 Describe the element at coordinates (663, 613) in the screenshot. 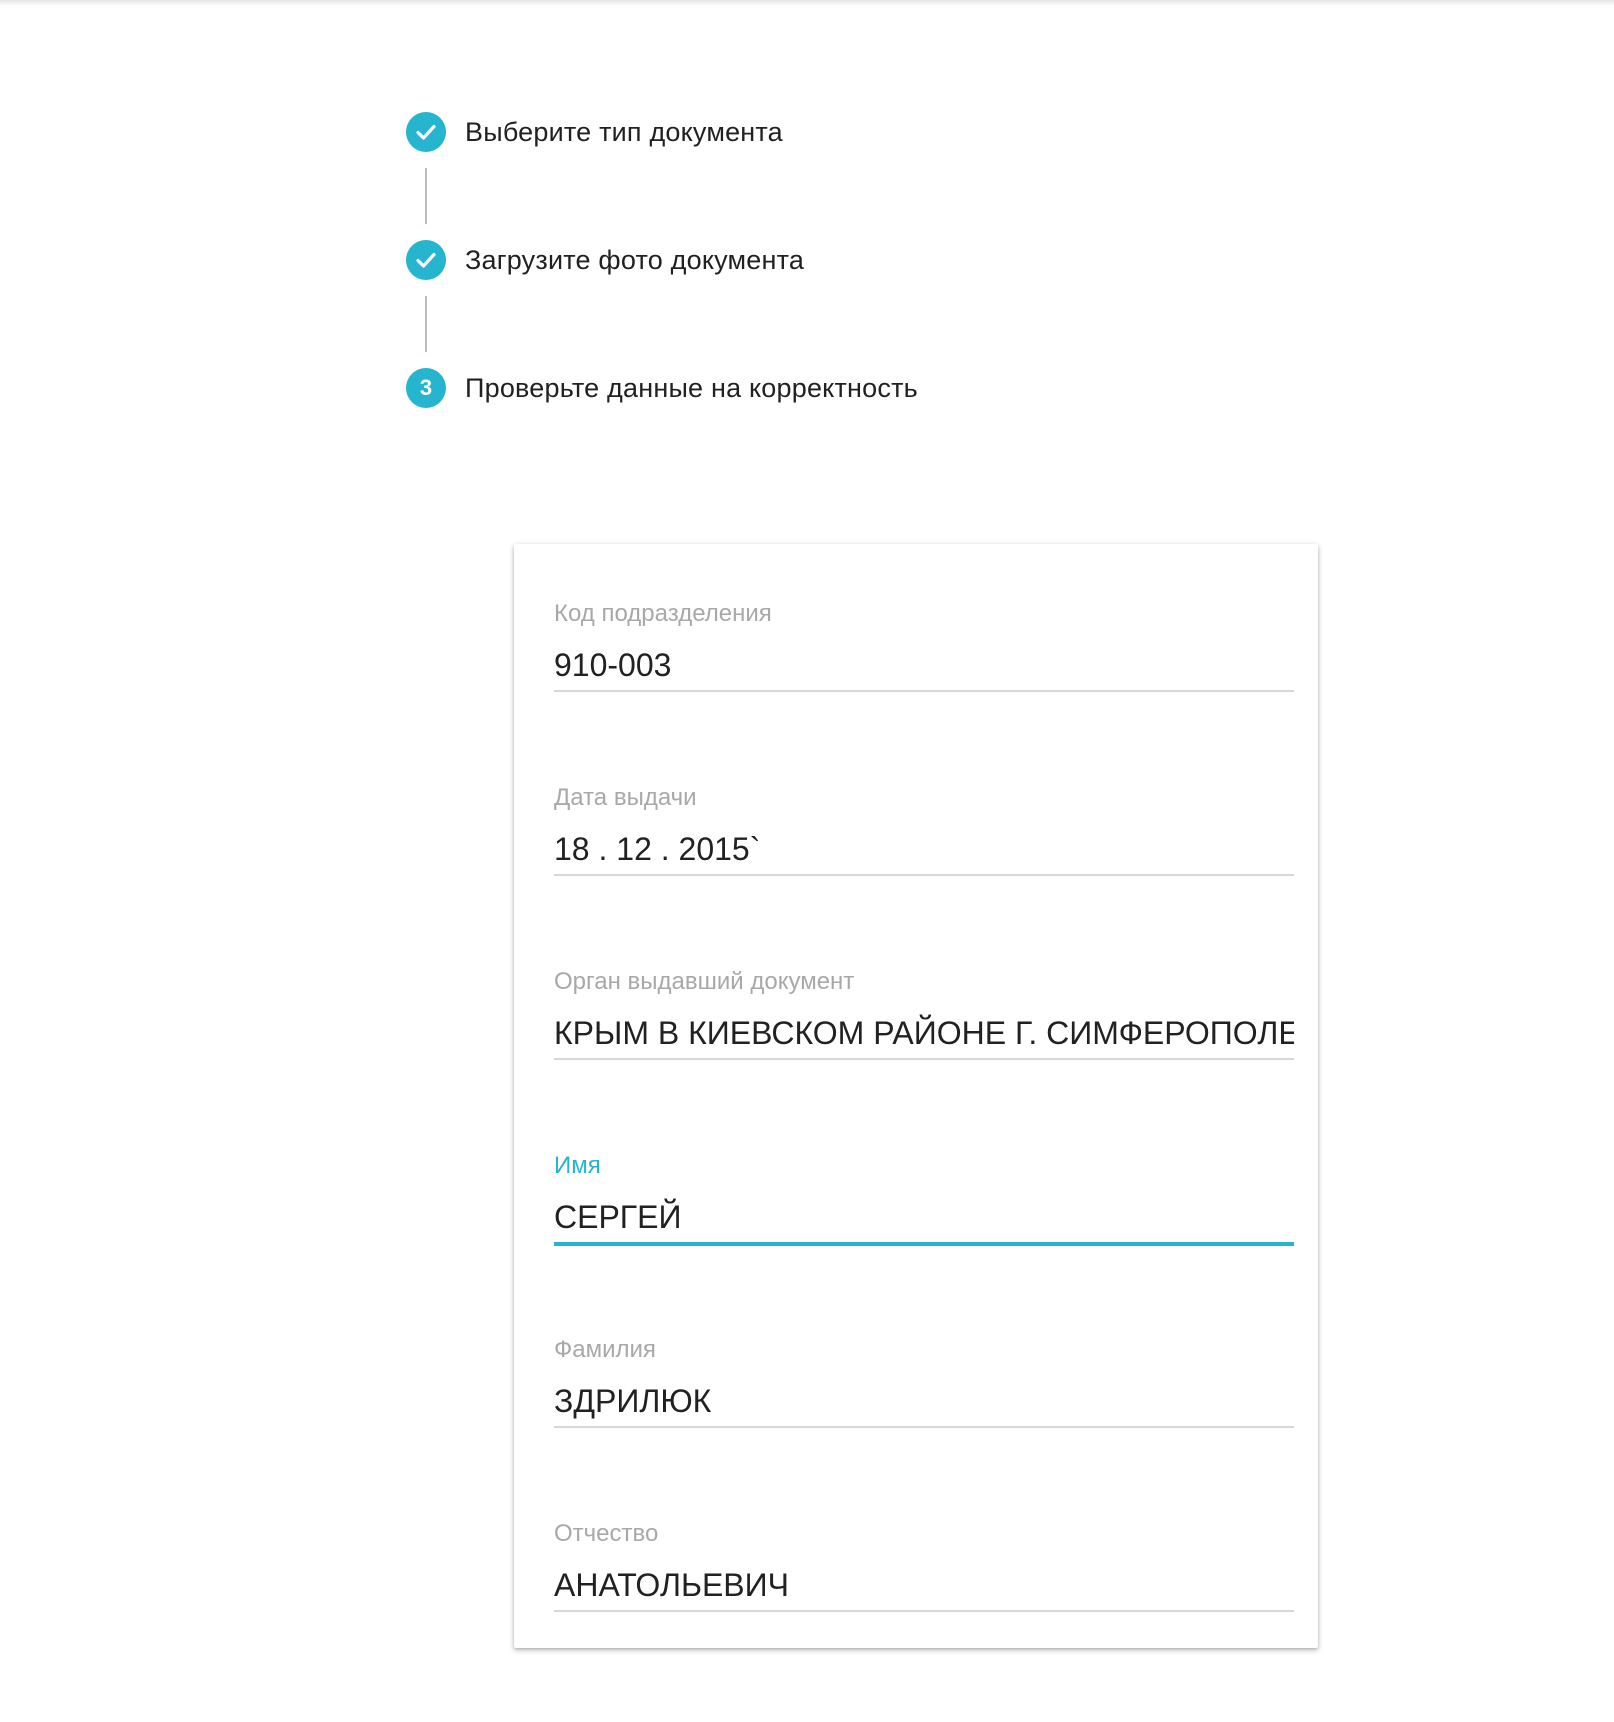

I see `field-label: Код подразделения` at that location.